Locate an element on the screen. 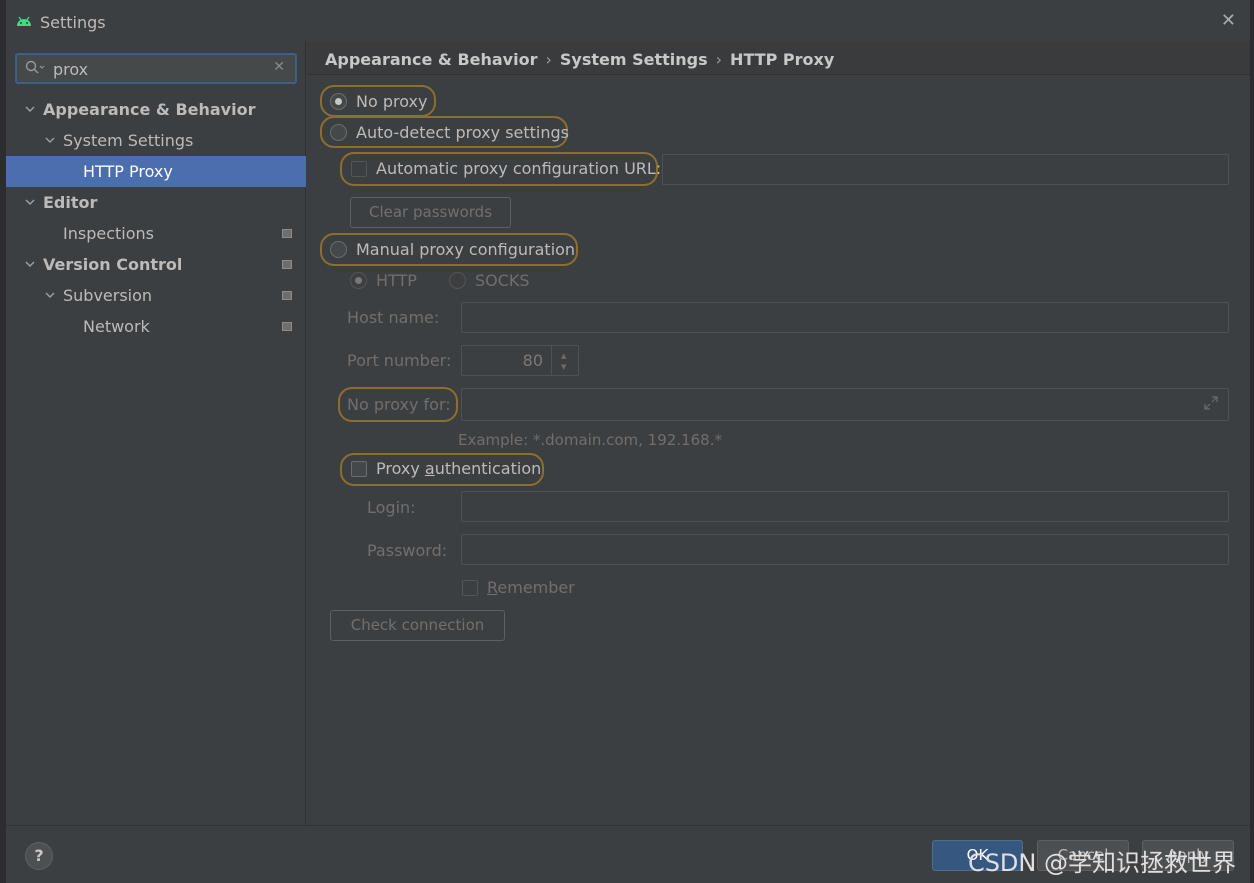 The image size is (1254, 883). proxy-authentication-checkbox is located at coordinates (359, 469).